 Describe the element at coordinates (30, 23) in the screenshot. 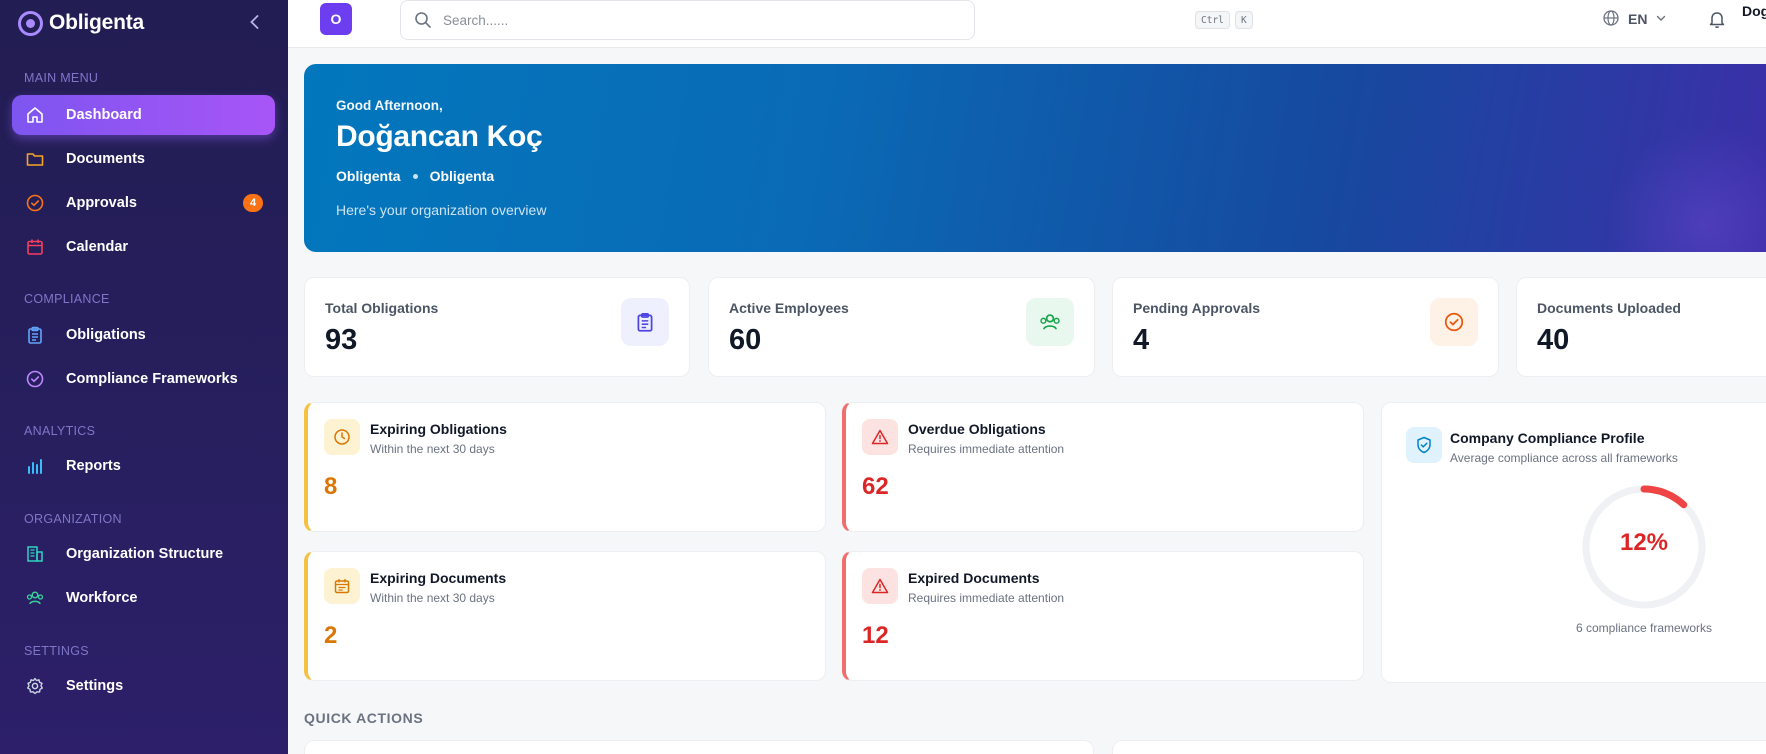

I see `logo-icon` at that location.